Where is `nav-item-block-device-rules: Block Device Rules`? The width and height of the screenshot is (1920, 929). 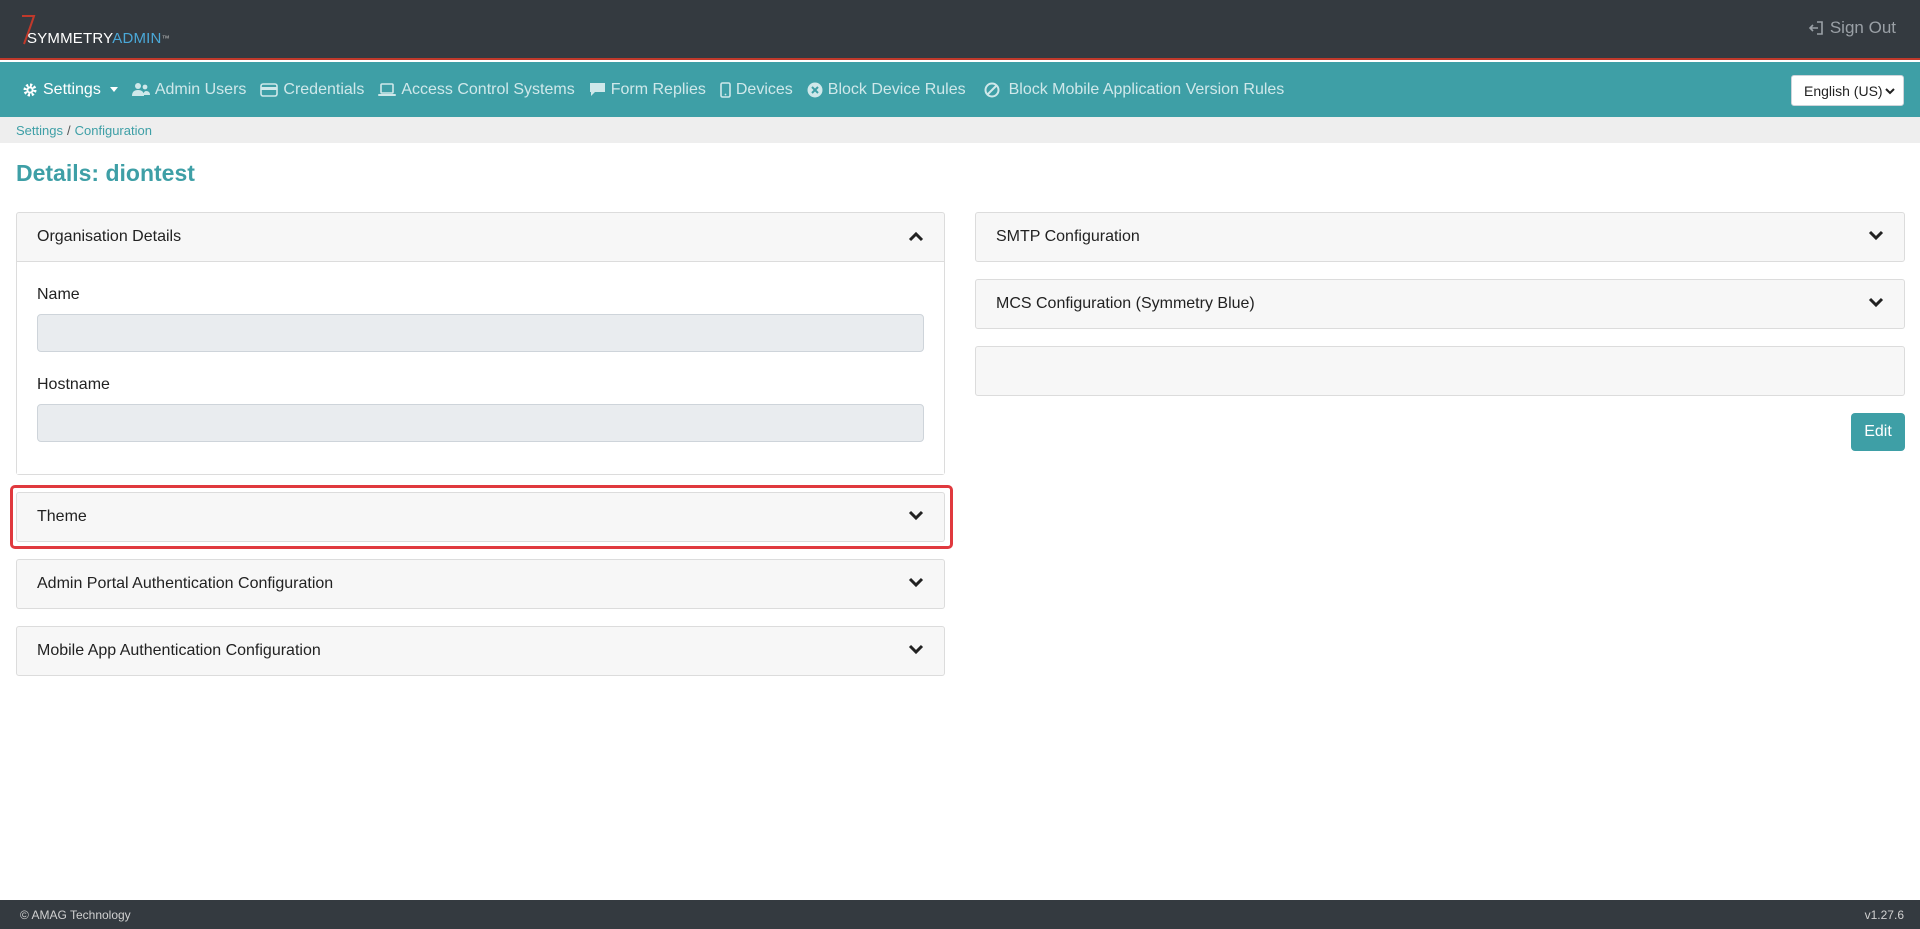
nav-item-block-device-rules: Block Device Rules is located at coordinates (886, 90).